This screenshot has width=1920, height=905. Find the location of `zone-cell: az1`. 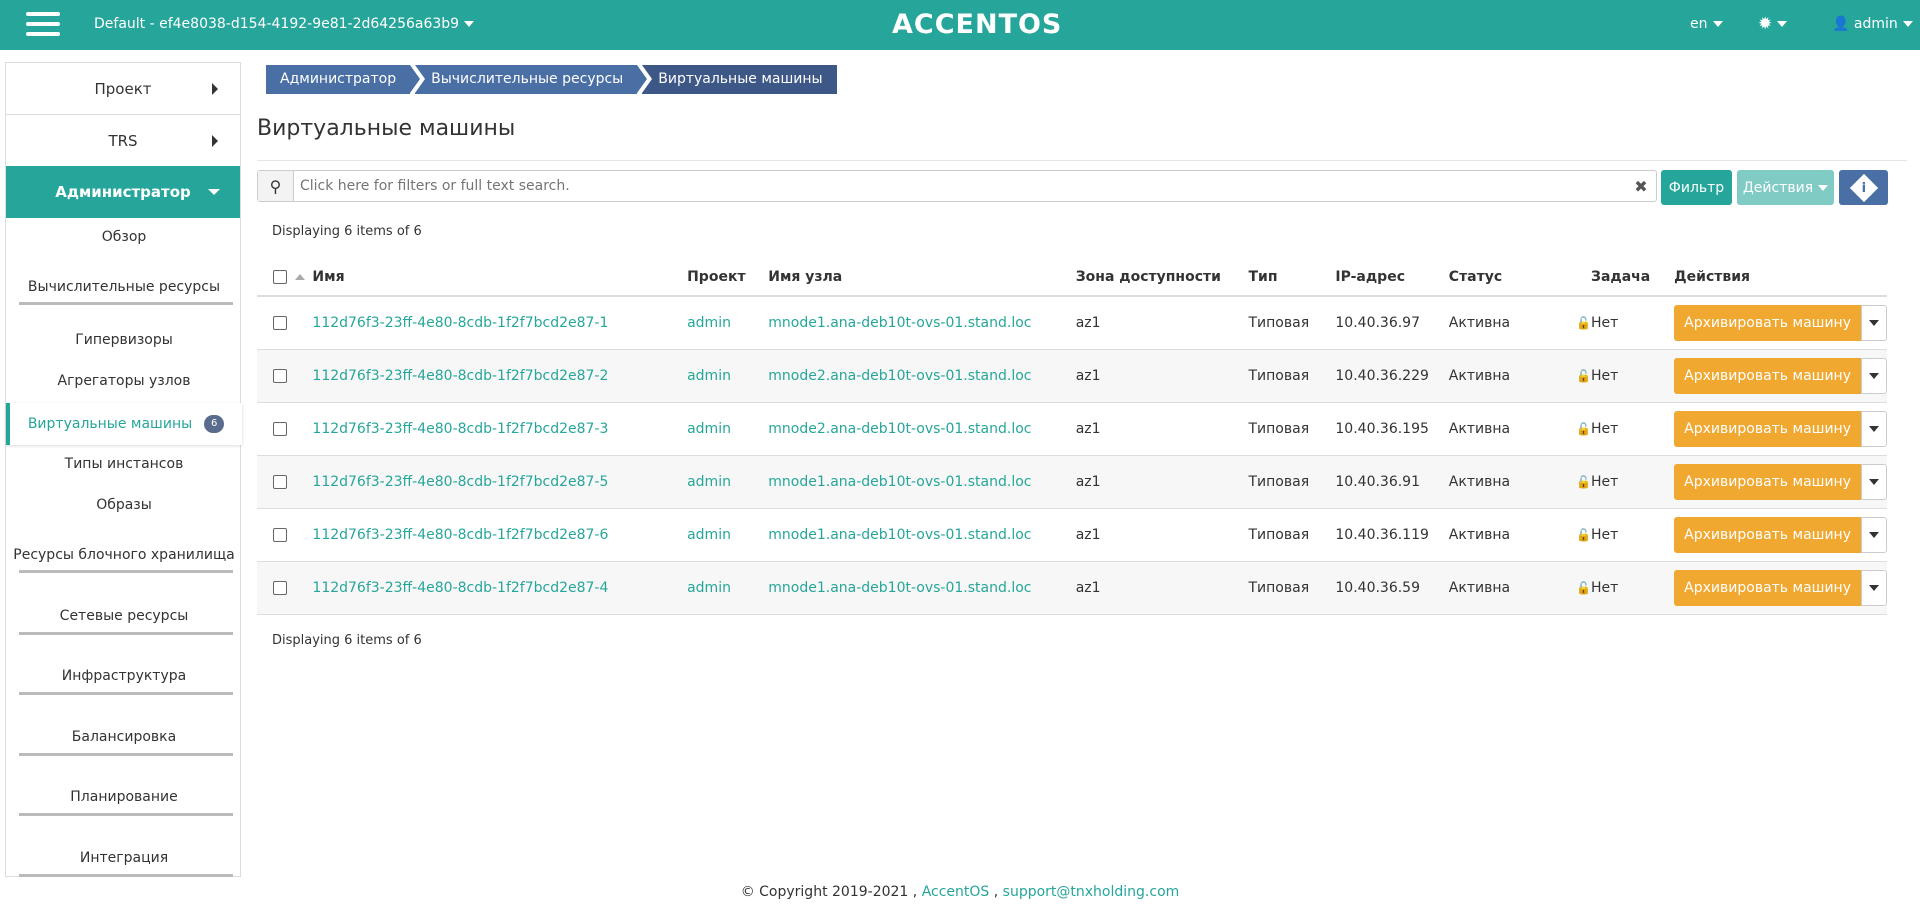

zone-cell: az1 is located at coordinates (1162, 429).